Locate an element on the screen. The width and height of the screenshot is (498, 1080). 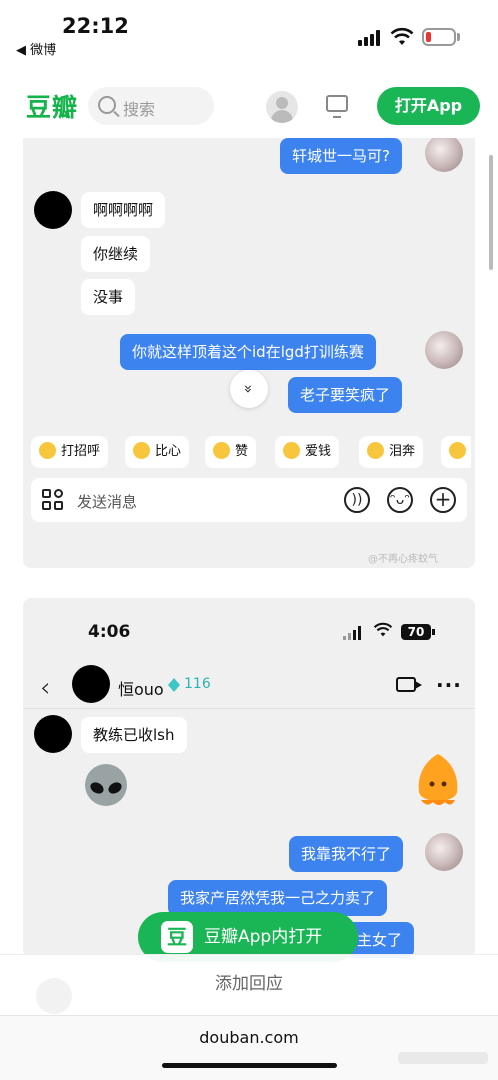
status-time: 22:12 is located at coordinates (95, 26).